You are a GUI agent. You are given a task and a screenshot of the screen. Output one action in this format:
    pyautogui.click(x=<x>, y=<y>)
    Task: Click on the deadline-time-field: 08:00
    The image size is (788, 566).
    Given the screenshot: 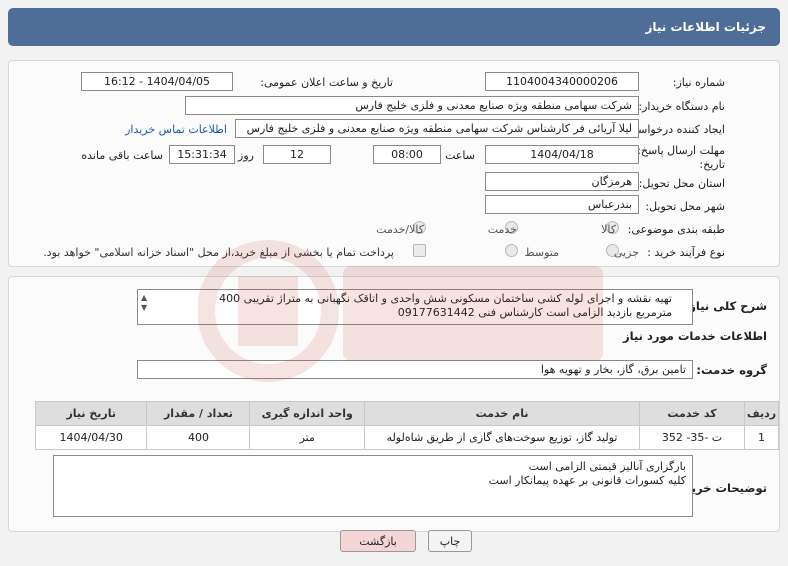 What is the action you would take?
    pyautogui.click(x=407, y=154)
    